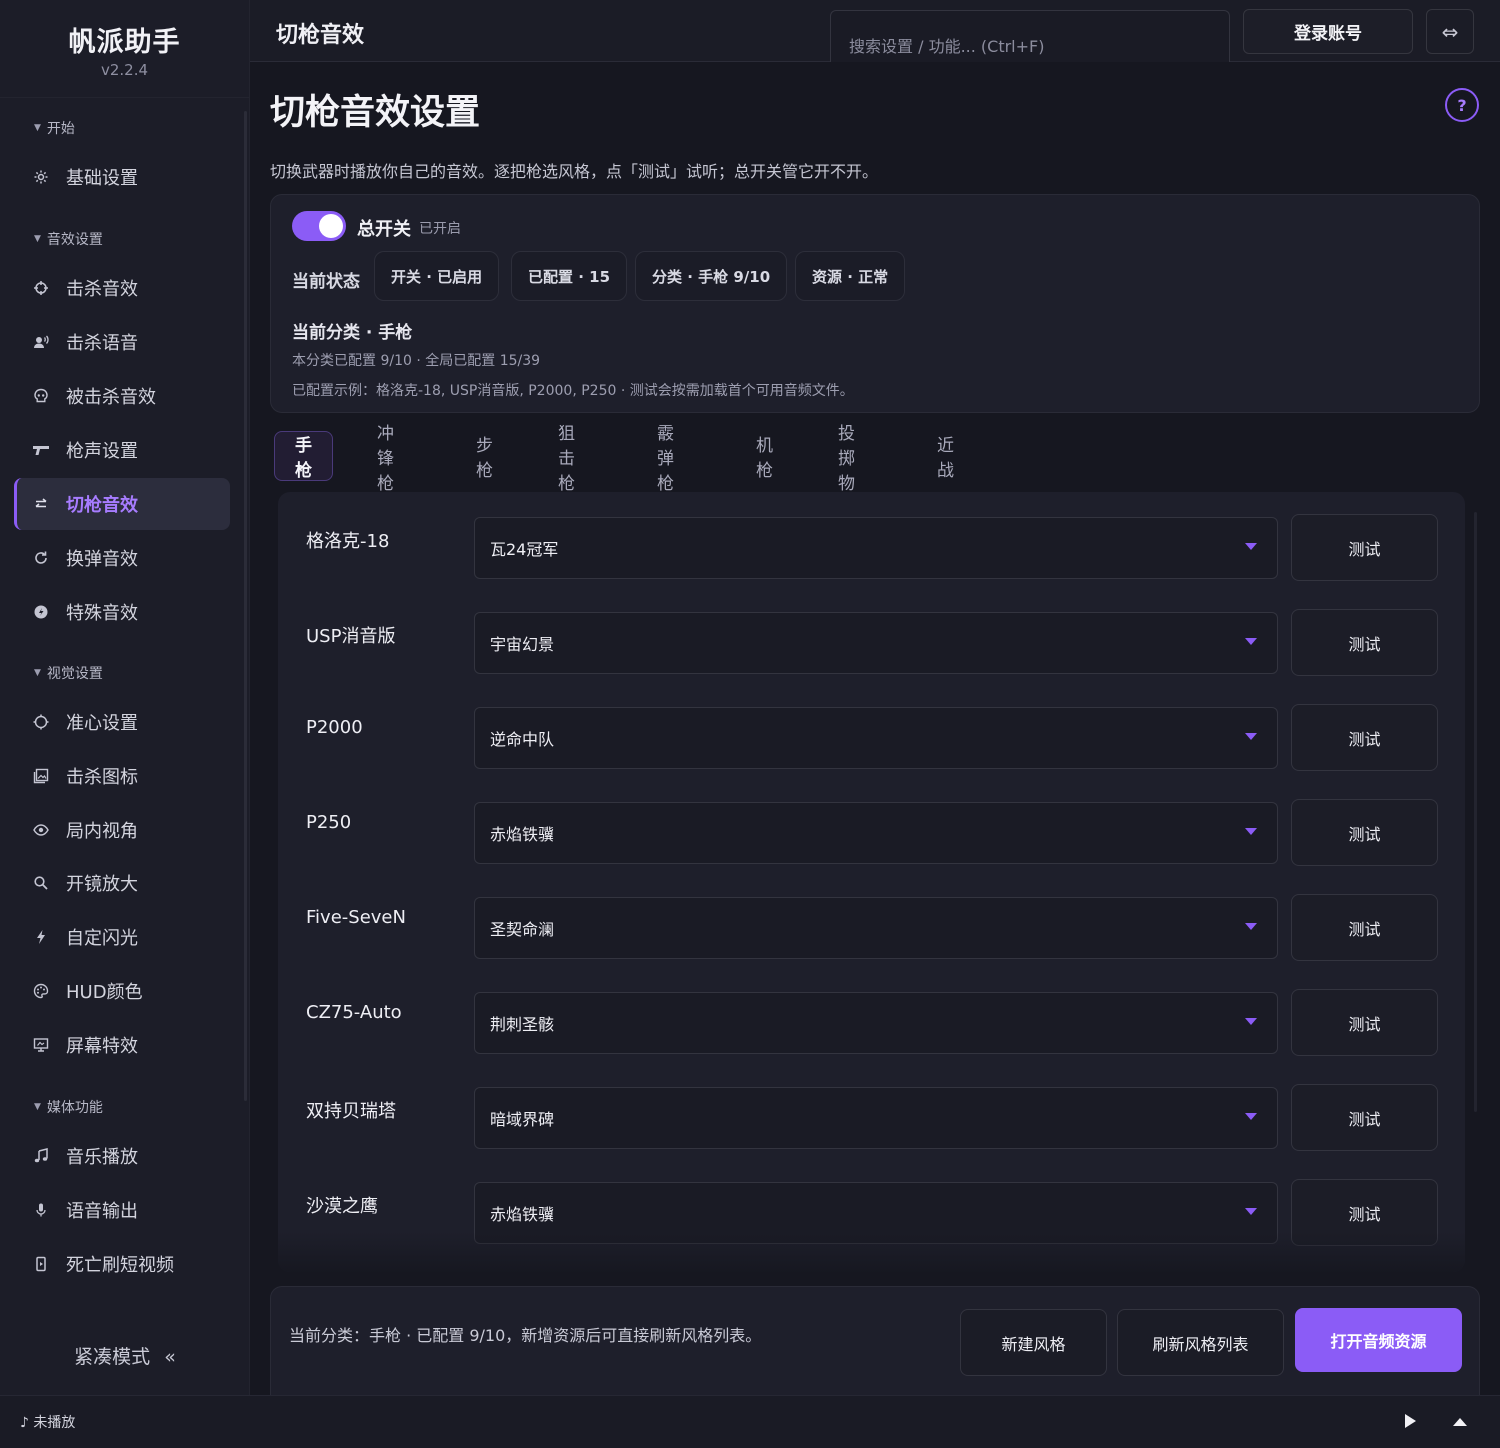 The height and width of the screenshot is (1448, 1500). I want to click on group-start: ▼ 开始, so click(54, 128).